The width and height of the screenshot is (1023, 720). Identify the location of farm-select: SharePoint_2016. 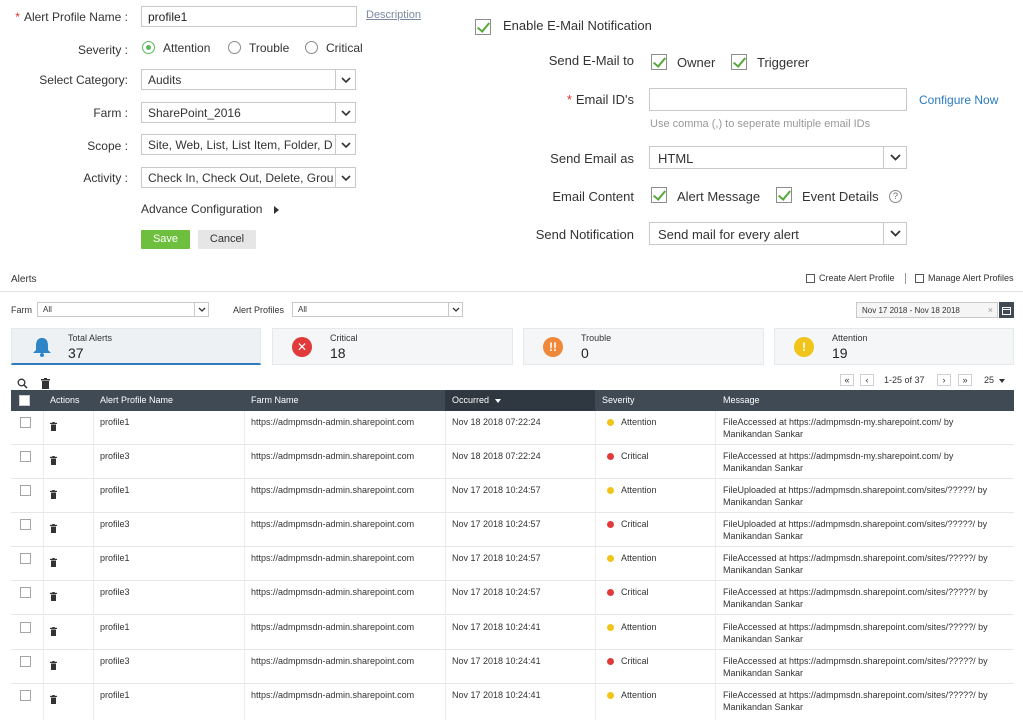
(248, 112).